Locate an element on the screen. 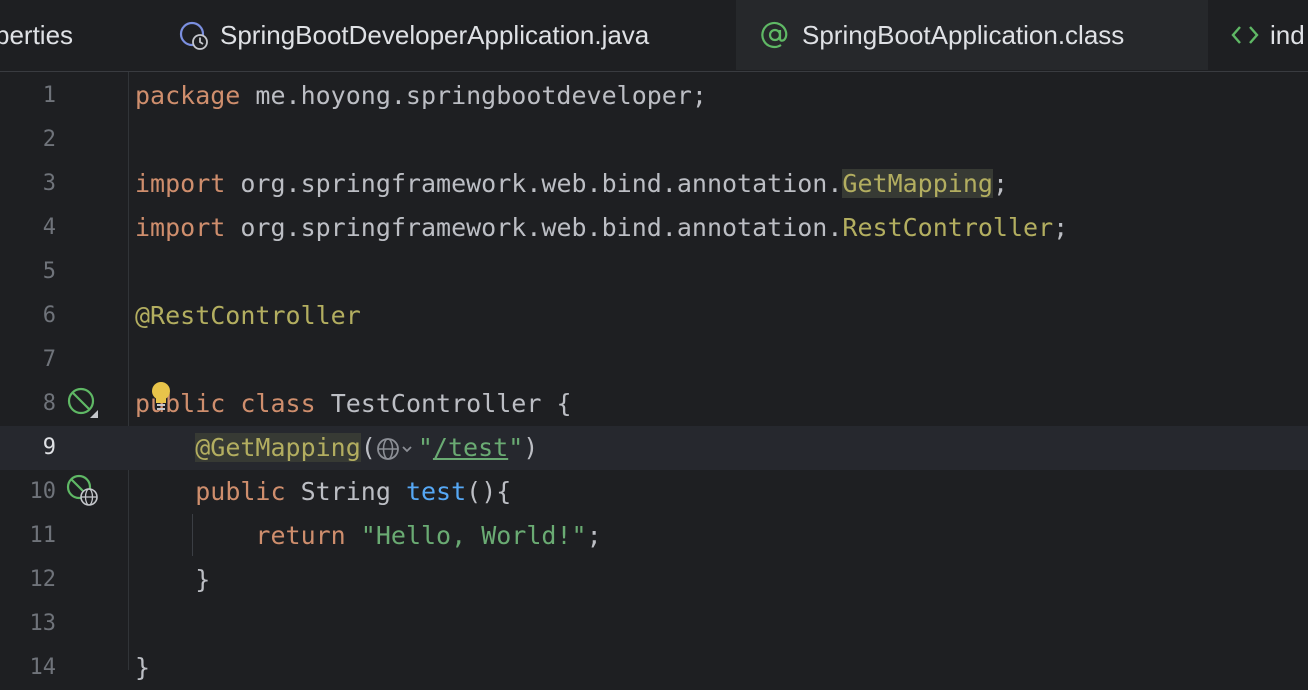 The width and height of the screenshot is (1308, 690). html-file-icon is located at coordinates (1245, 35).